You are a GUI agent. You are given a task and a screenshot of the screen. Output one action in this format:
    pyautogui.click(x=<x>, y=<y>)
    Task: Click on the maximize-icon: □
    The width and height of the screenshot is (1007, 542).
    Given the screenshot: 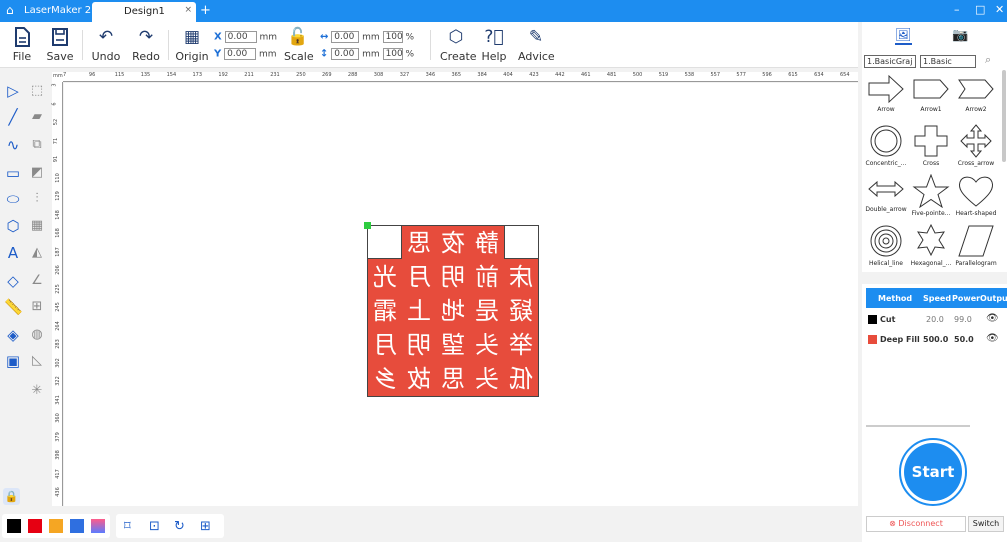 What is the action you would take?
    pyautogui.click(x=980, y=9)
    